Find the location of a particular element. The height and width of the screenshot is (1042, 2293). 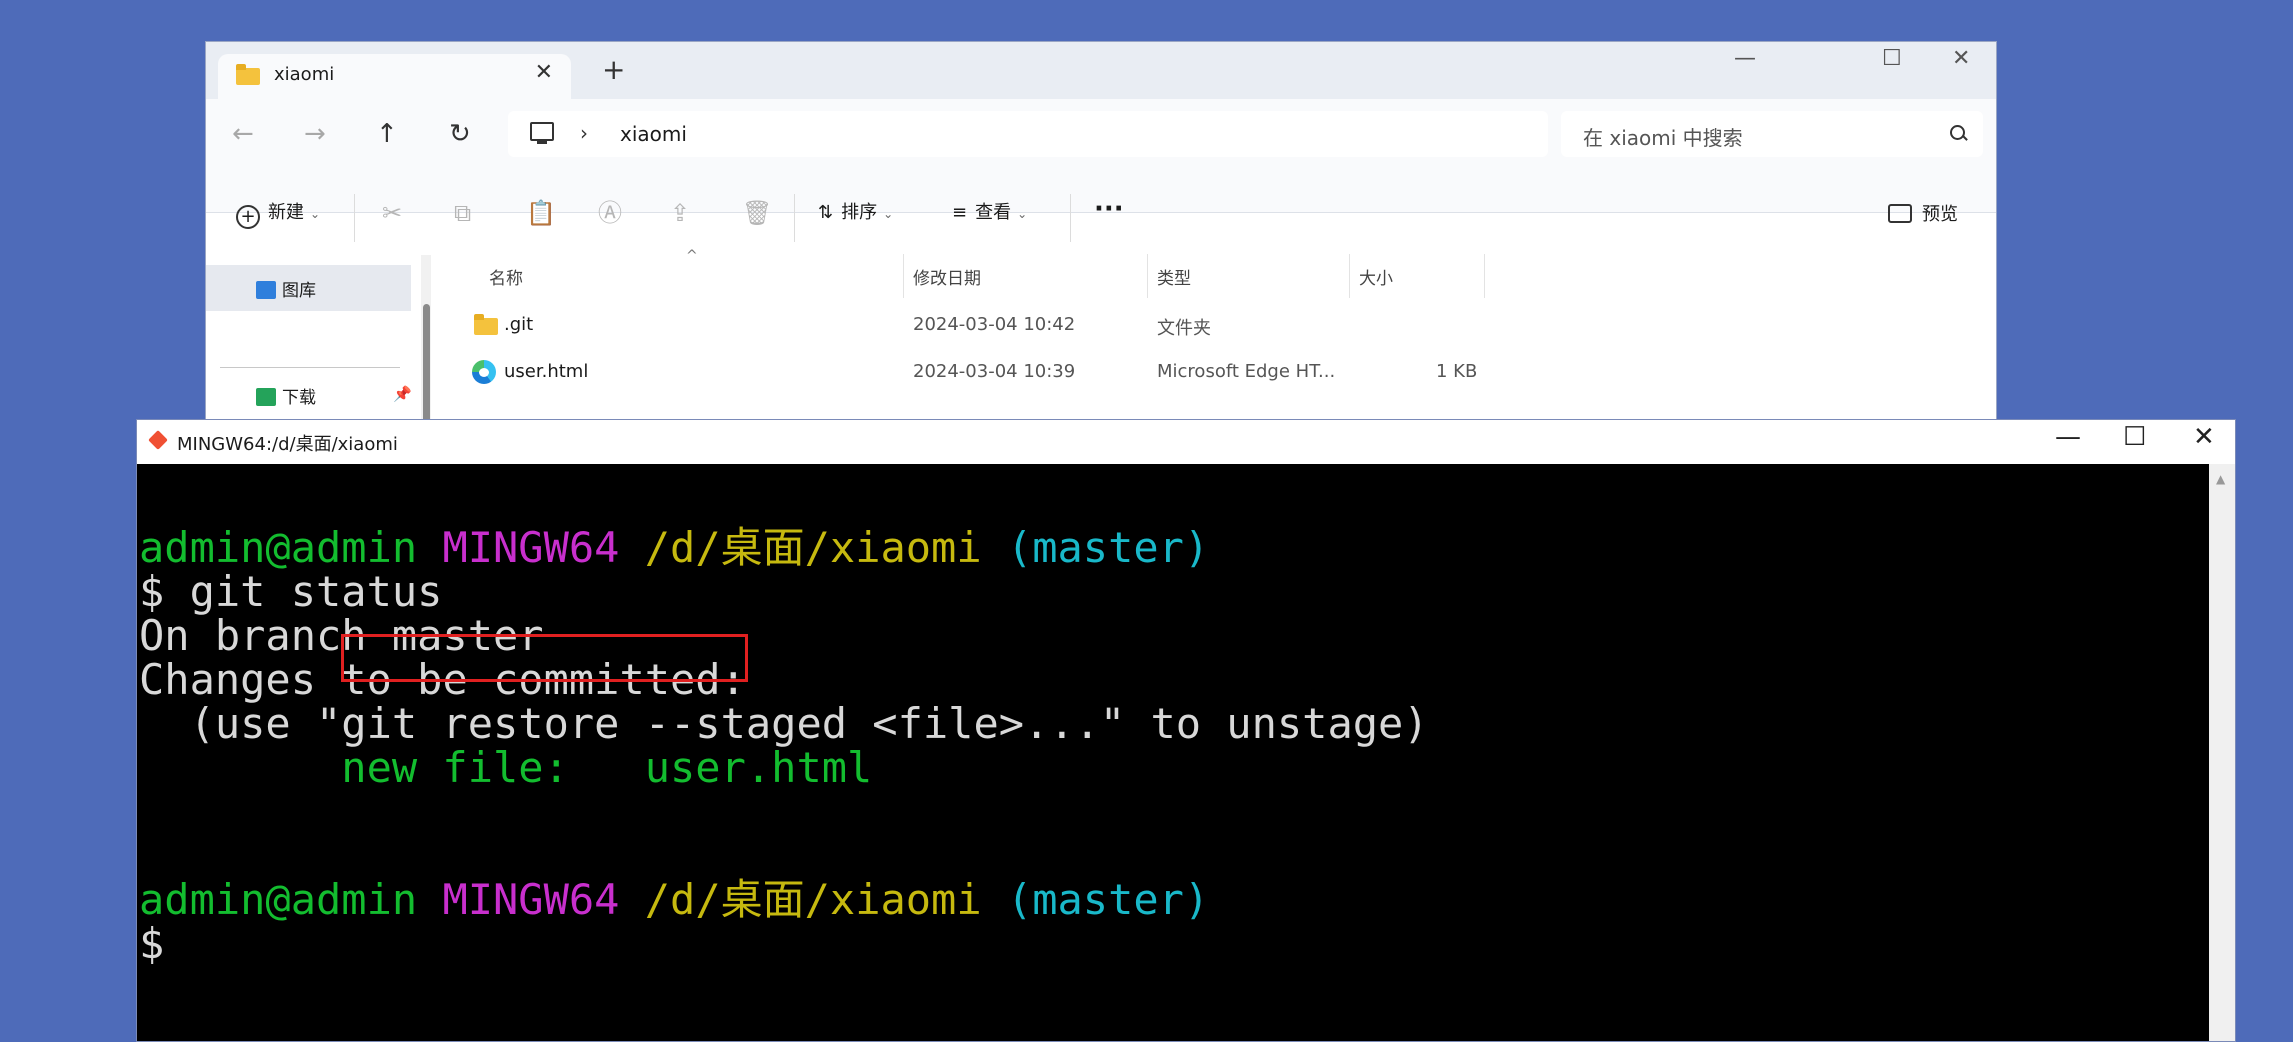

file-size: 1 KB is located at coordinates (1457, 371).